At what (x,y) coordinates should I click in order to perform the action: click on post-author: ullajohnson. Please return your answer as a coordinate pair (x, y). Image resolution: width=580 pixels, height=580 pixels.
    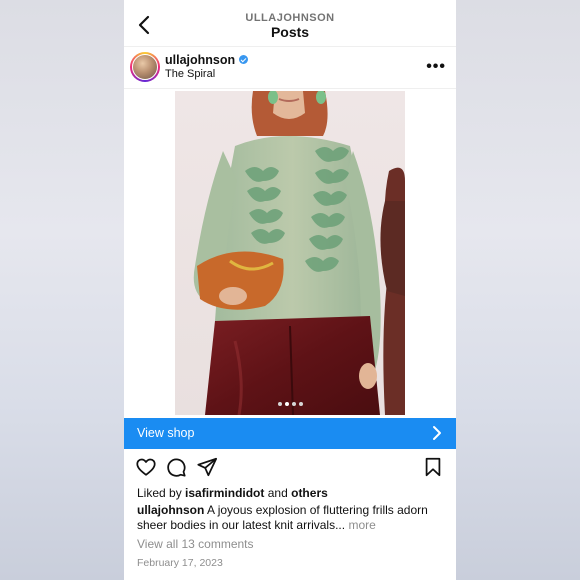
    Looking at the image, I should click on (207, 60).